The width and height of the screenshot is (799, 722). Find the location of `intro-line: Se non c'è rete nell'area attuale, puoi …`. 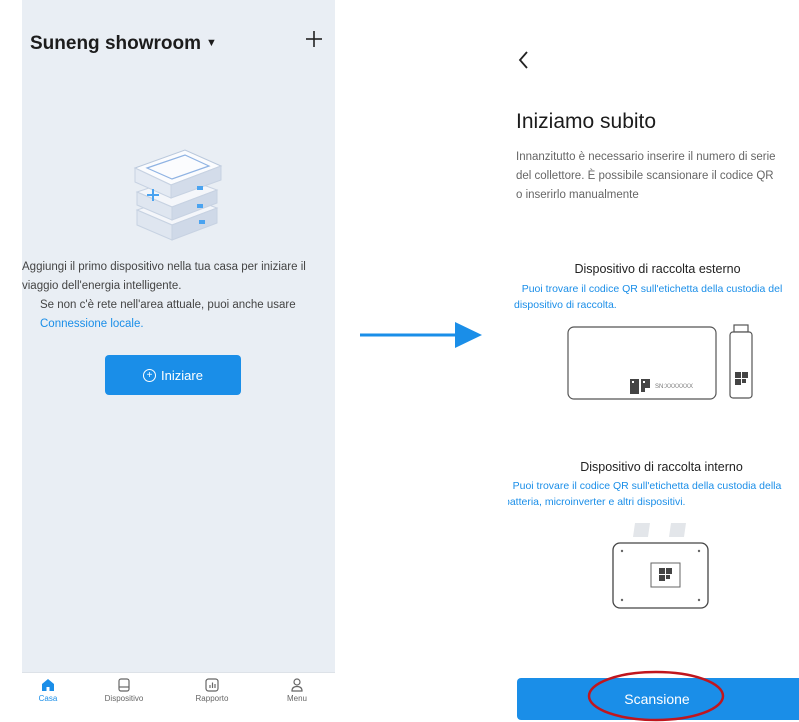

intro-line: Se non c'è rete nell'area attuale, puoi … is located at coordinates (168, 305).